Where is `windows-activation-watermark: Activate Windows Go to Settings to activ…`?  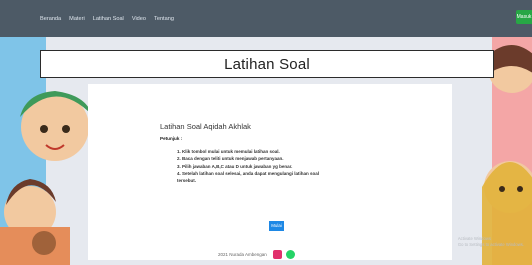 windows-activation-watermark: Activate Windows Go to Settings to activ… is located at coordinates (491, 242).